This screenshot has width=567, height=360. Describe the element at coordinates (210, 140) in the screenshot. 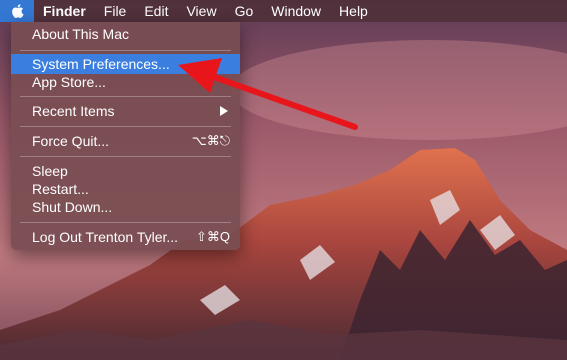

I see `shortcut-label: ⌥⌘⎋` at that location.